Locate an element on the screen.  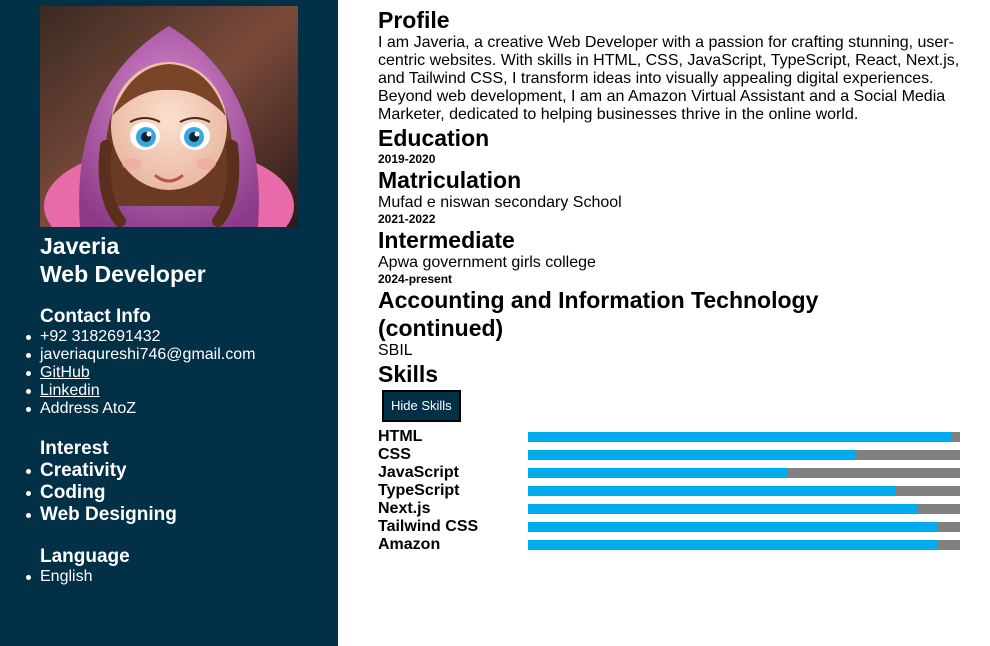
education-school: Apwa government girls college is located at coordinates (487, 262).